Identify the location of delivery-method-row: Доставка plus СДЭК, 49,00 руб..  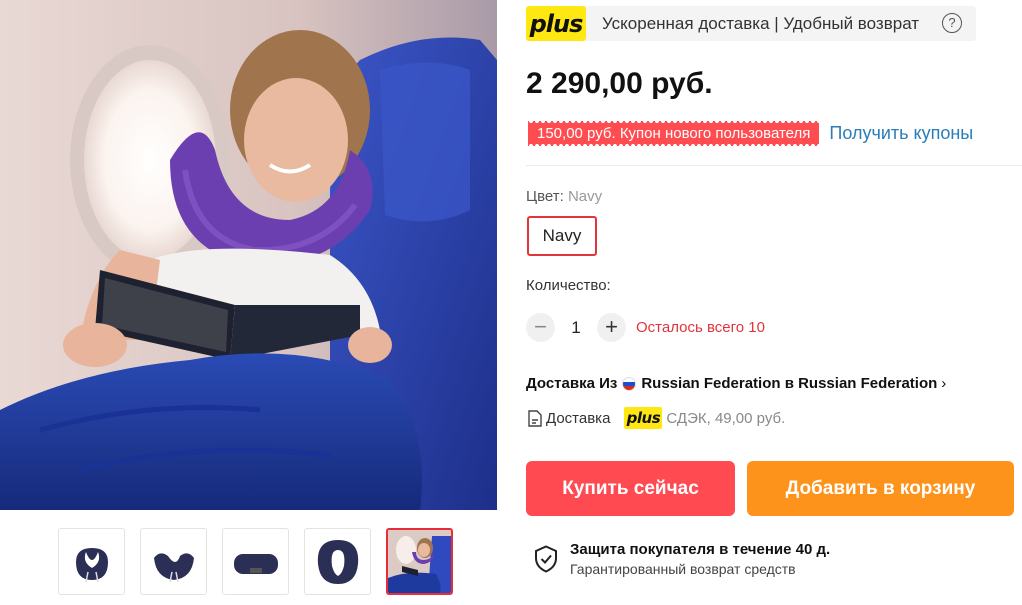
(656, 418).